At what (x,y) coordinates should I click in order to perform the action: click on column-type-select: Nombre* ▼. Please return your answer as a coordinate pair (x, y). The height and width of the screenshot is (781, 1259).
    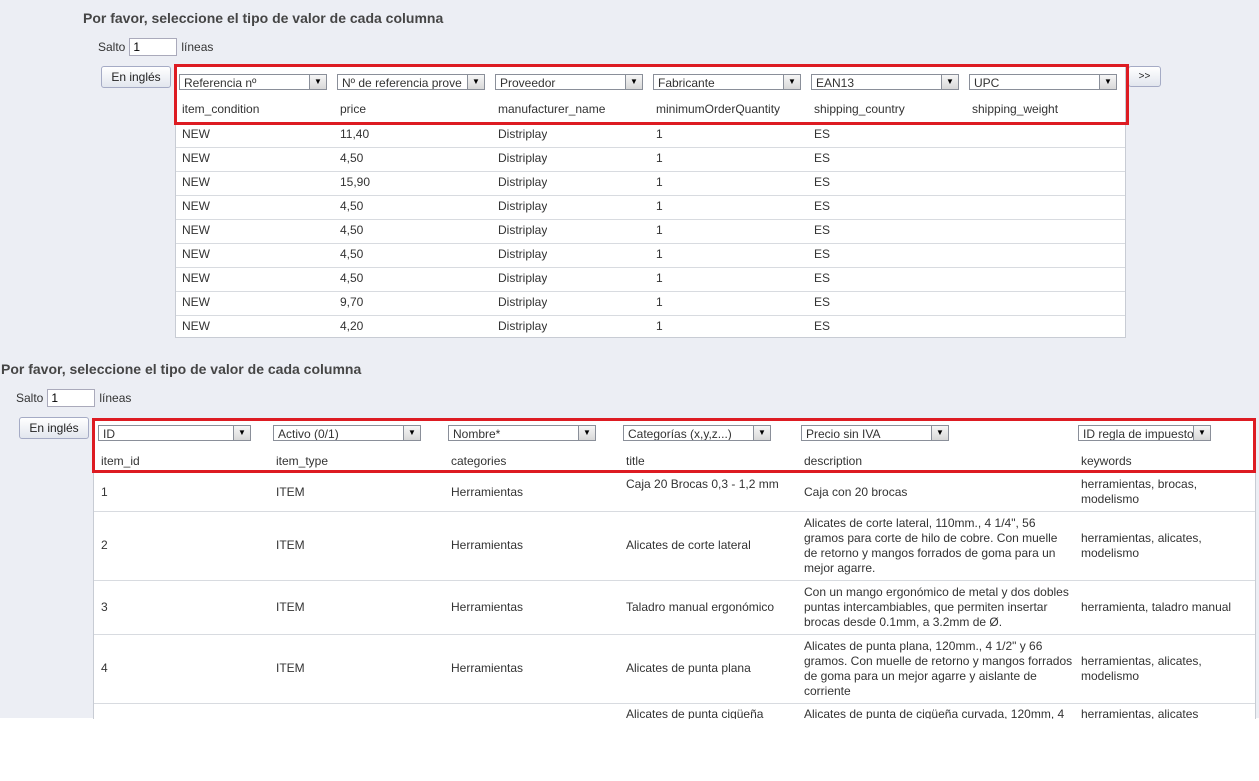
    Looking at the image, I should click on (522, 433).